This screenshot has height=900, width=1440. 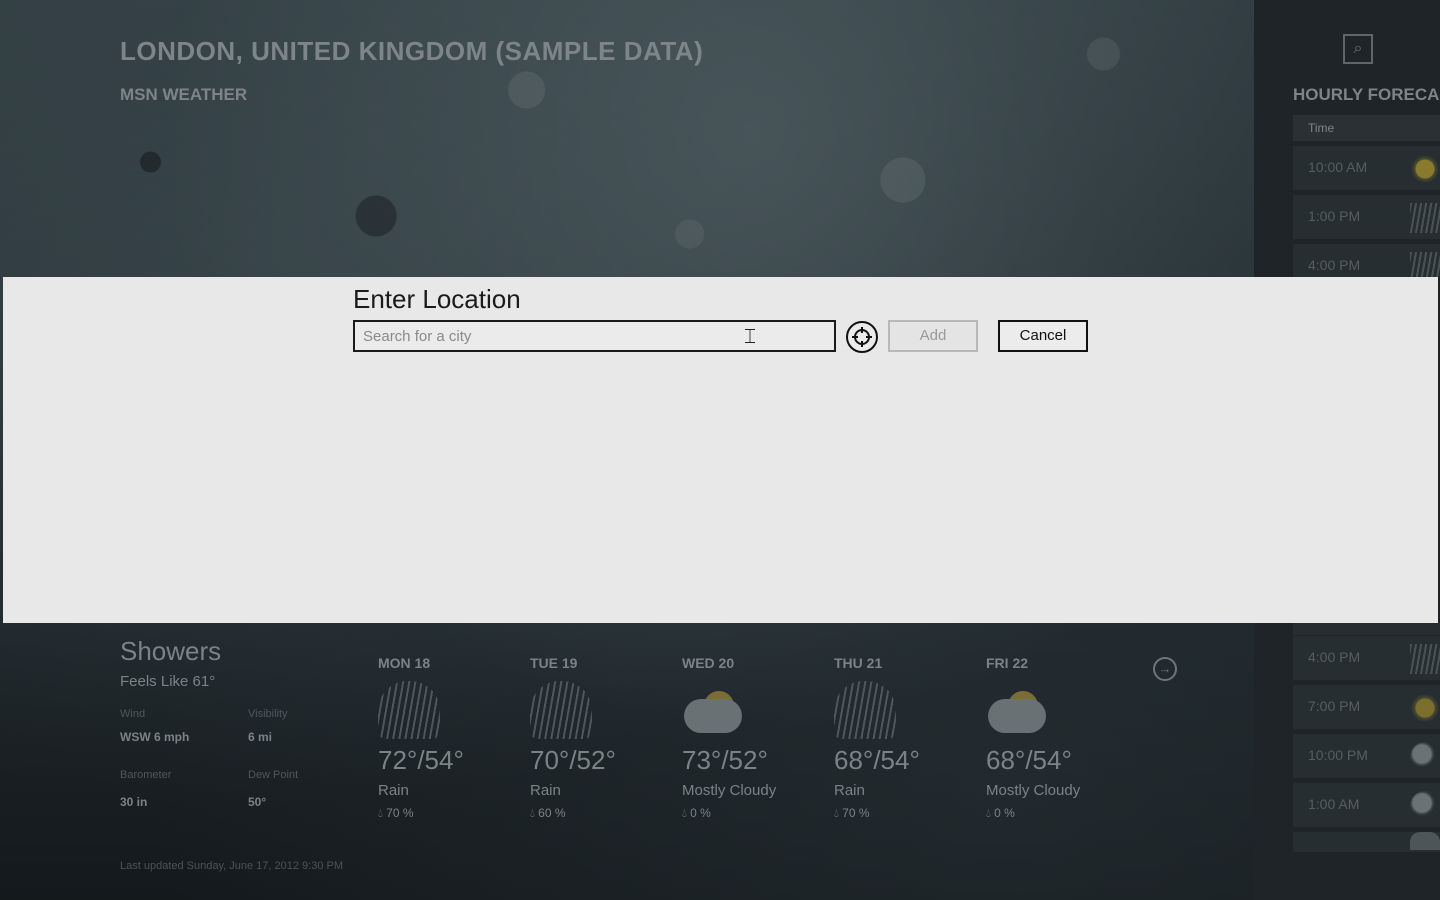 I want to click on forecast-day-name: THU 21, so click(x=858, y=663).